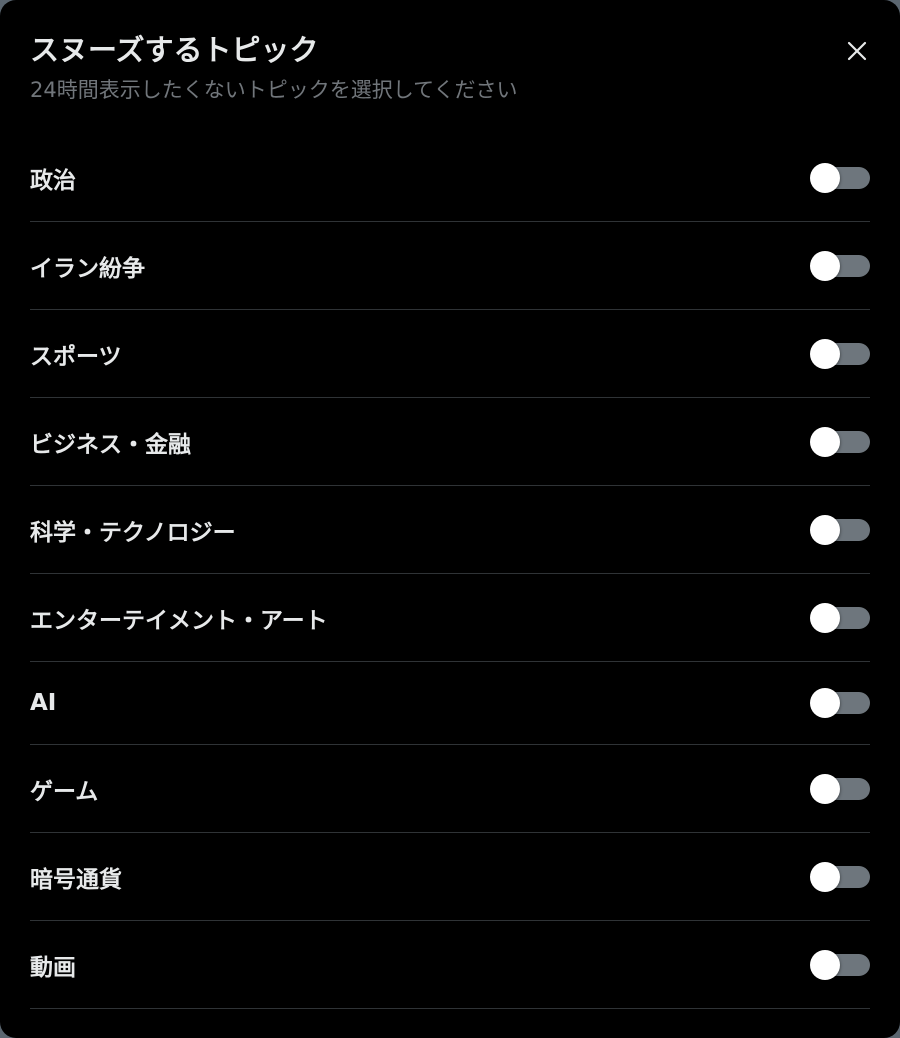  I want to click on topic-toggle-science-technology, so click(840, 530).